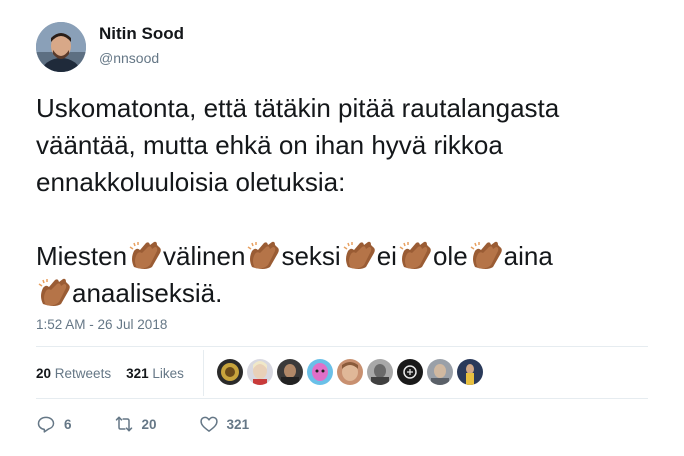 This screenshot has width=684, height=456. Describe the element at coordinates (386, 256) in the screenshot. I see `tweet-word: ei` at that location.